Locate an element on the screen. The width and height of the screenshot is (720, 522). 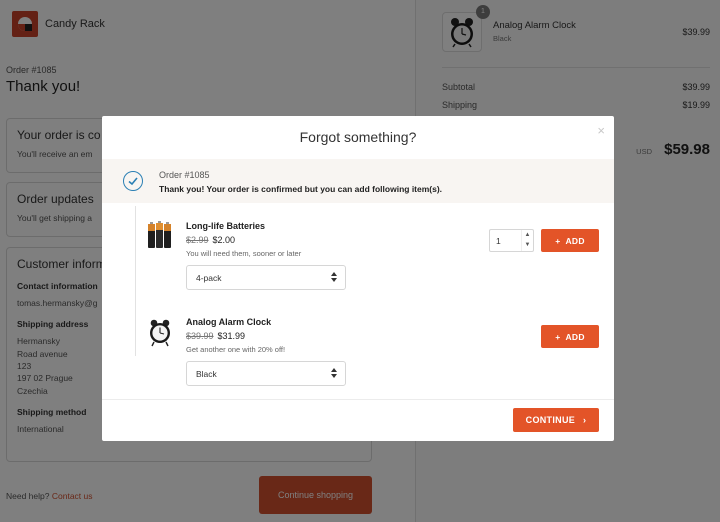
quantity-stepper: 1 ▲ ▼ is located at coordinates (511, 240).